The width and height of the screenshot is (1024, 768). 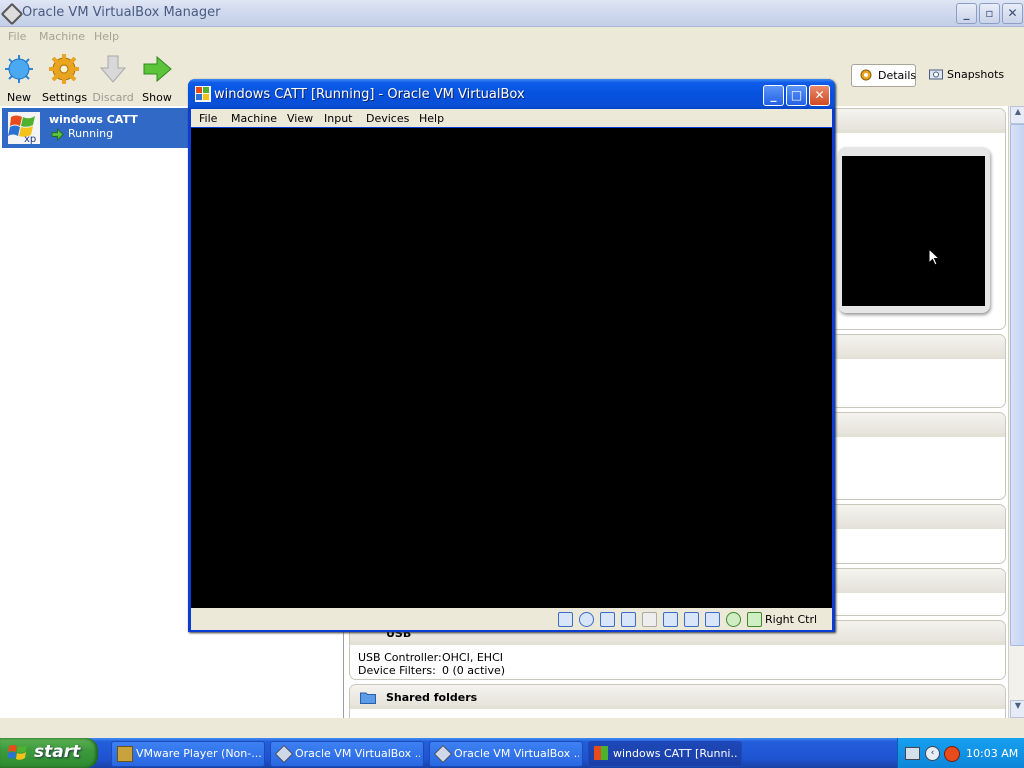 I want to click on start-label: start, so click(x=57, y=752).